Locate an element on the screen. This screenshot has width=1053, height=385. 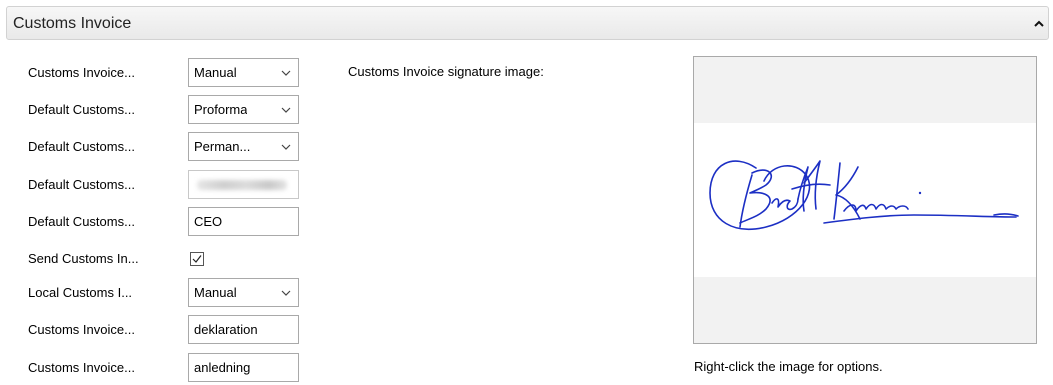
input-value: anledning is located at coordinates (222, 367).